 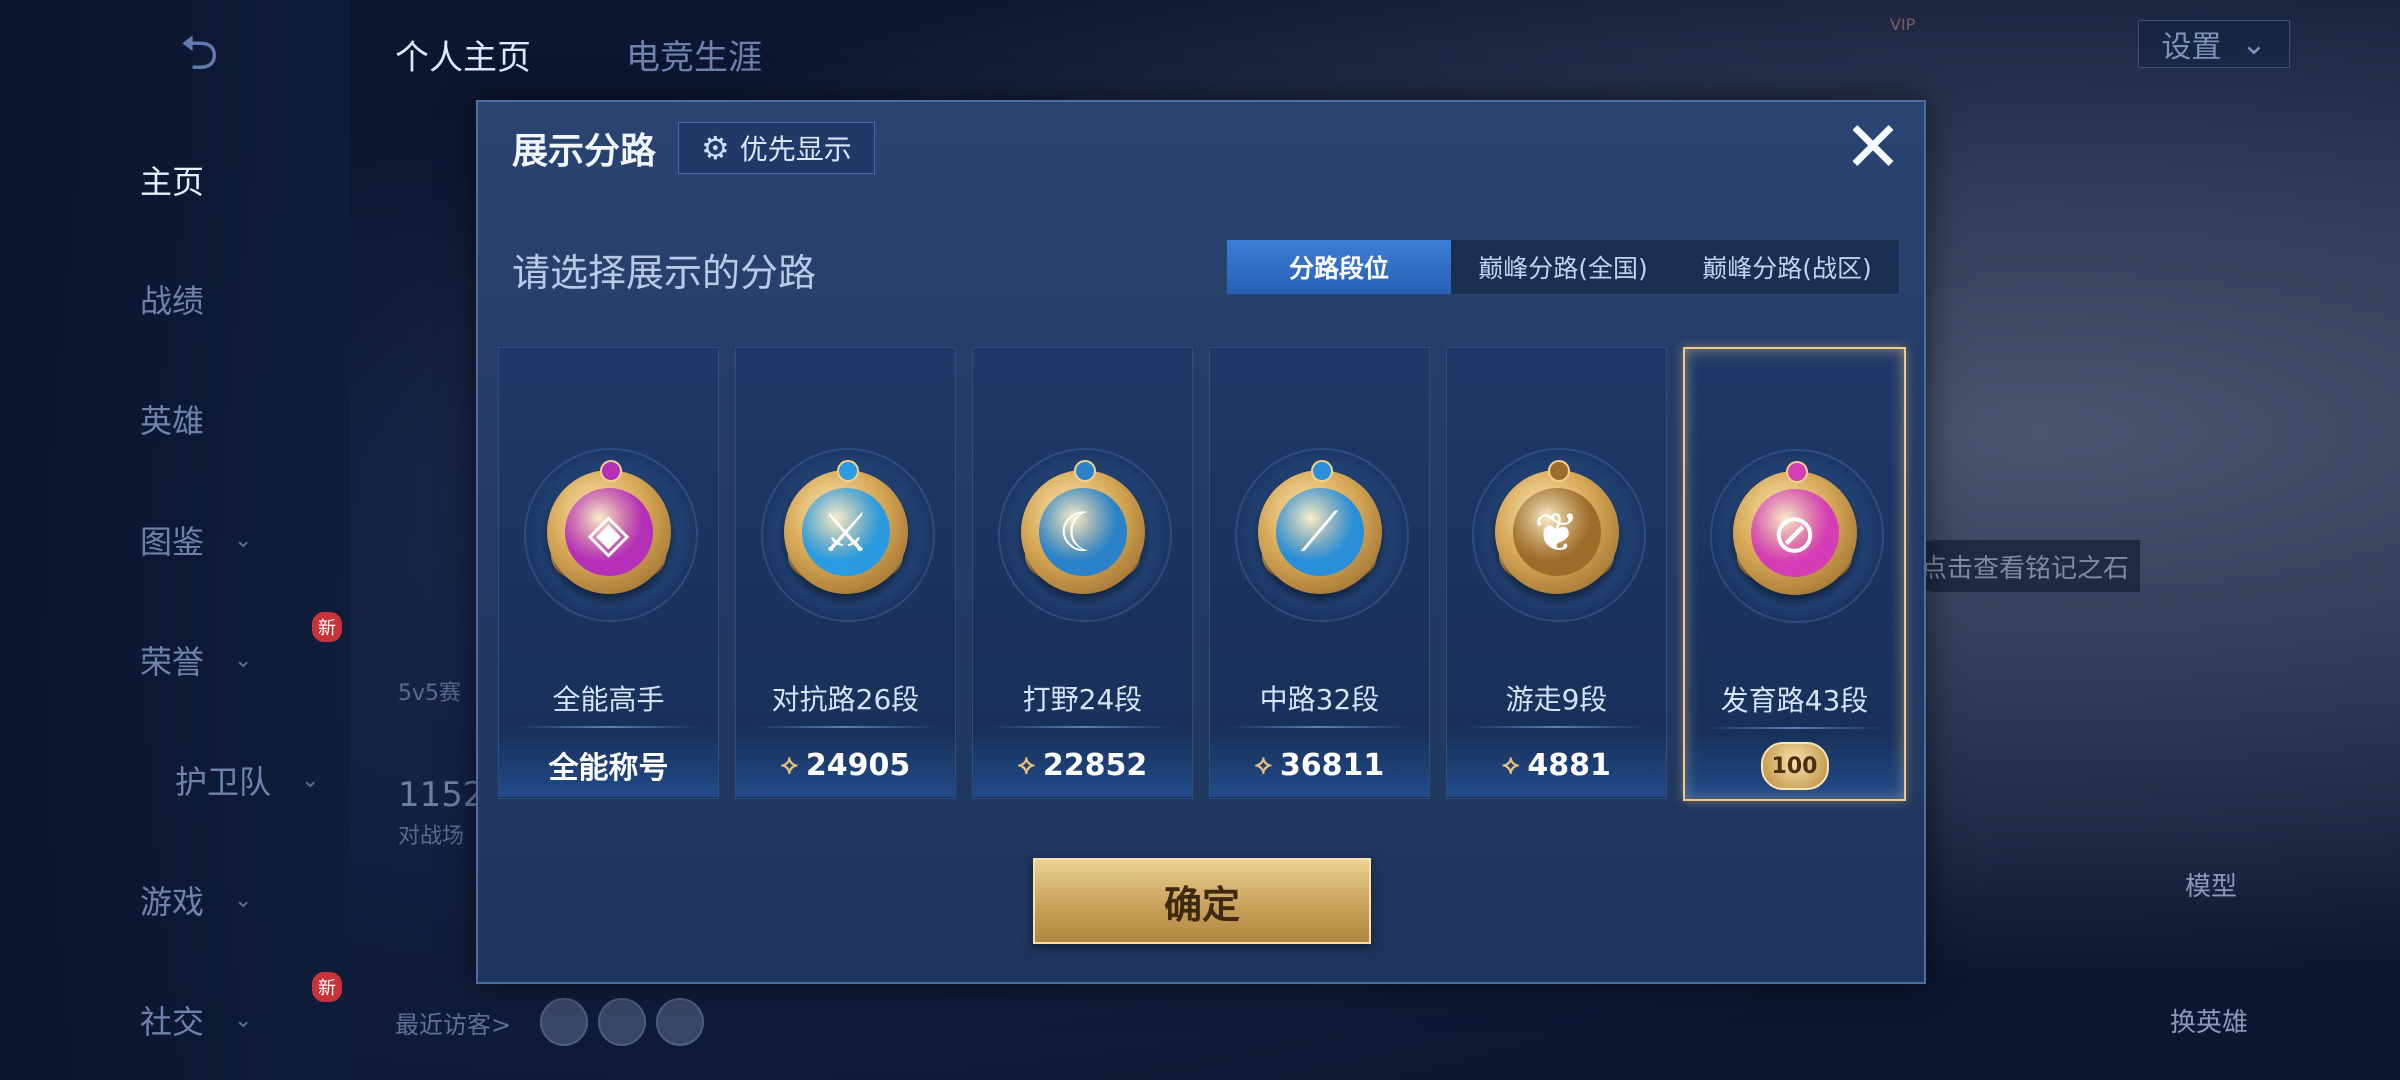 I want to click on rank-emblem-icon: ⚔, so click(x=845, y=532).